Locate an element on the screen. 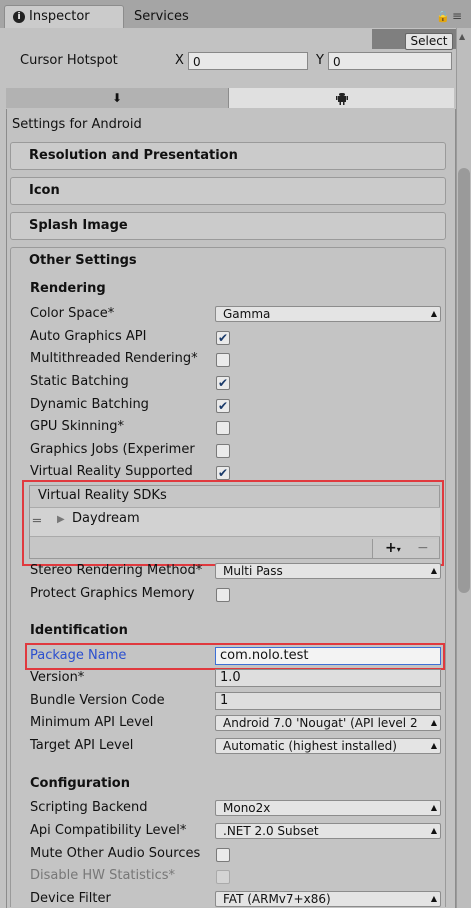  highlight-box-vr is located at coordinates (233, 523).